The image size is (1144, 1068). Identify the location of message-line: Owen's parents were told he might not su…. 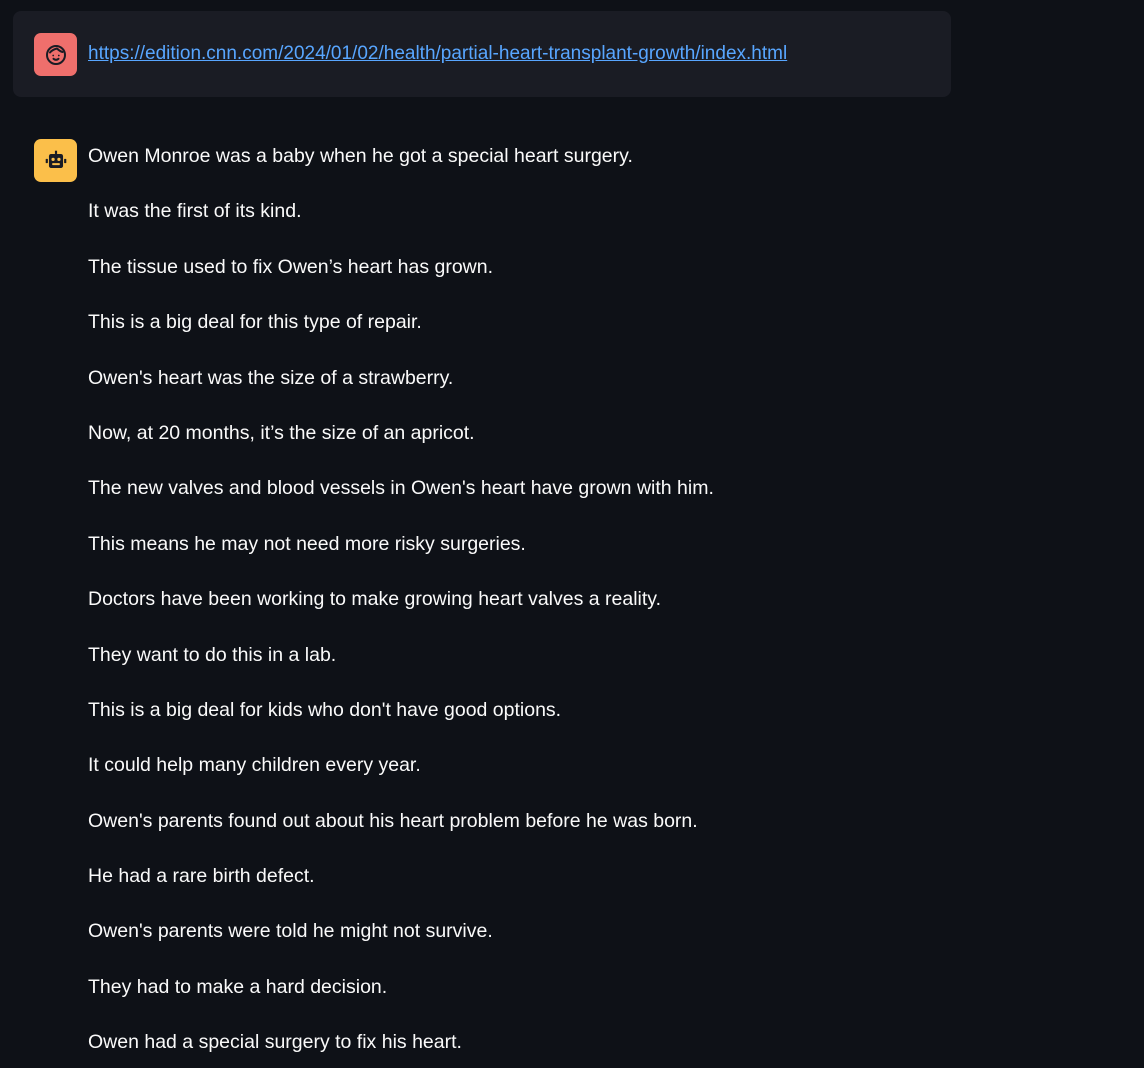
(290, 931).